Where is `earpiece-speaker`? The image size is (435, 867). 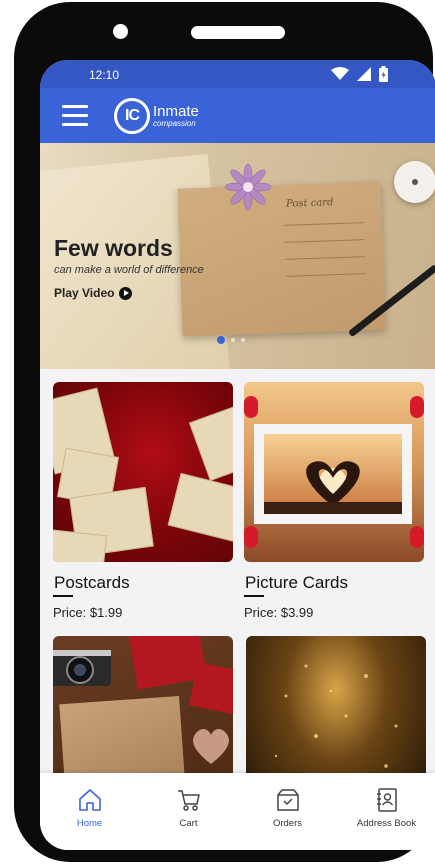 earpiece-speaker is located at coordinates (238, 32).